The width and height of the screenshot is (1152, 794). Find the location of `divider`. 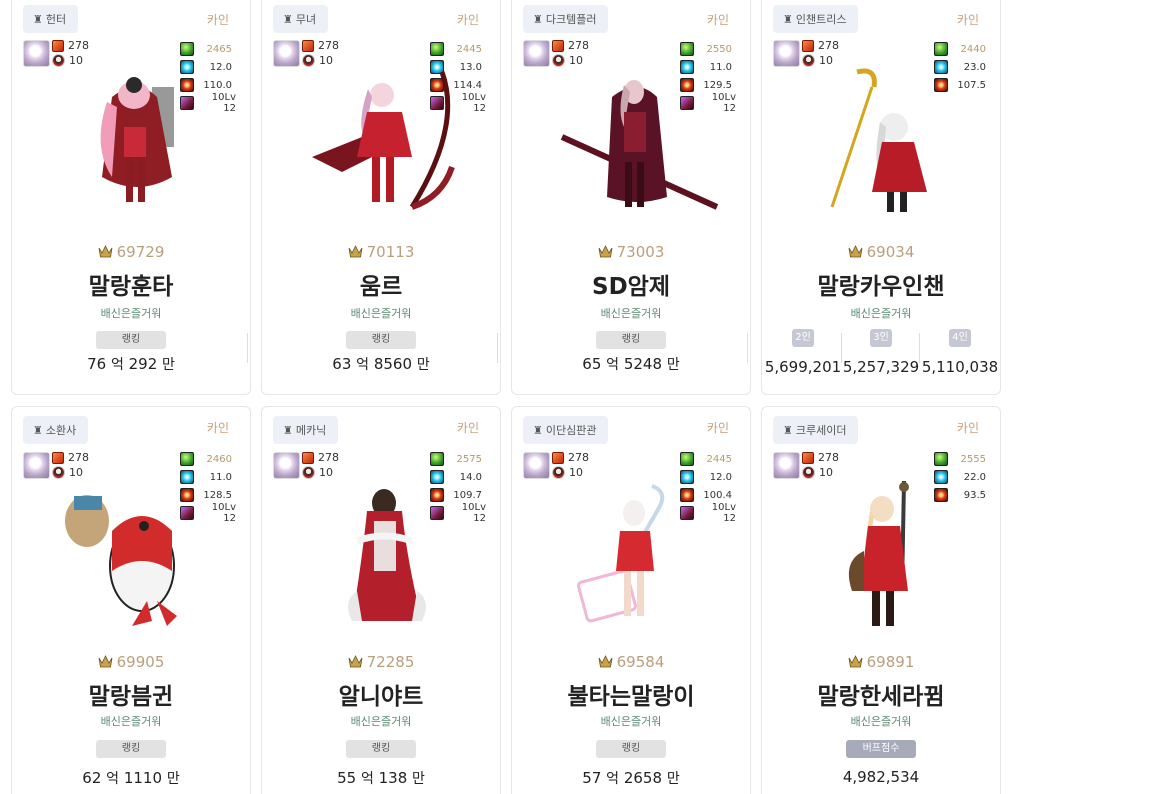

divider is located at coordinates (247, 348).